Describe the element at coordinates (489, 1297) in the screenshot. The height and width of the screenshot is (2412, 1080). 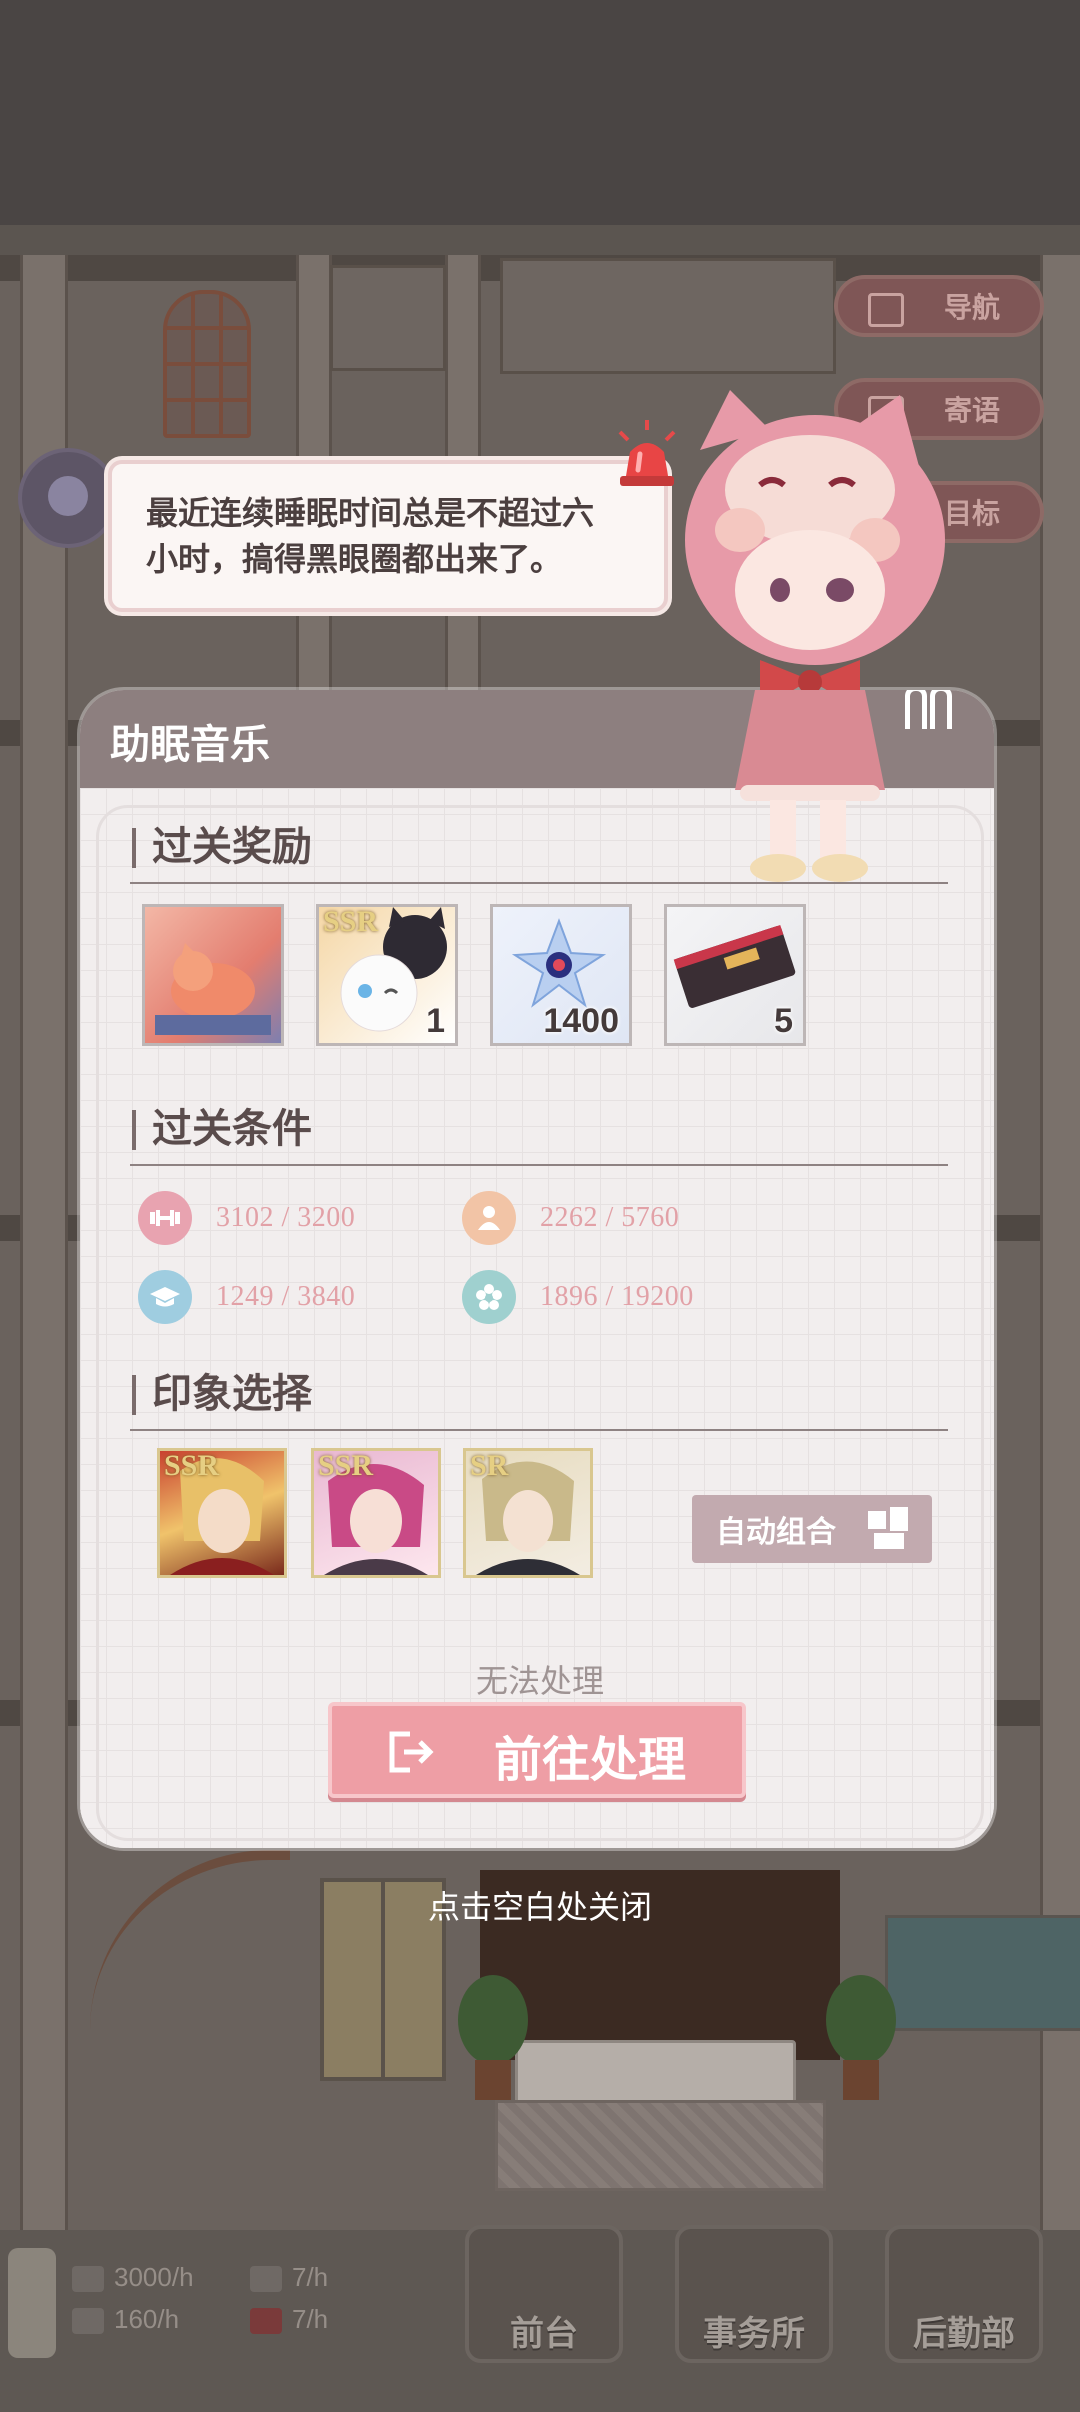
I see `flower-icon` at that location.